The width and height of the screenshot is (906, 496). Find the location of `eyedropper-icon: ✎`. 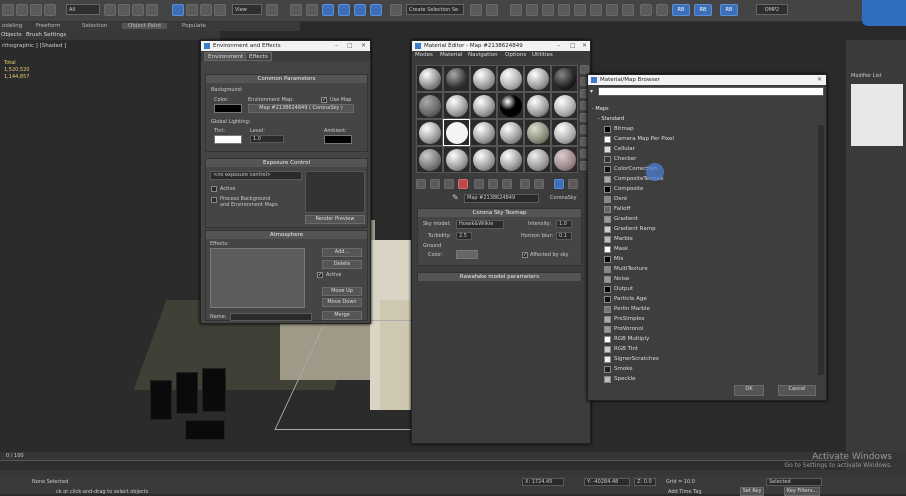

eyedropper-icon: ✎ is located at coordinates (455, 197).